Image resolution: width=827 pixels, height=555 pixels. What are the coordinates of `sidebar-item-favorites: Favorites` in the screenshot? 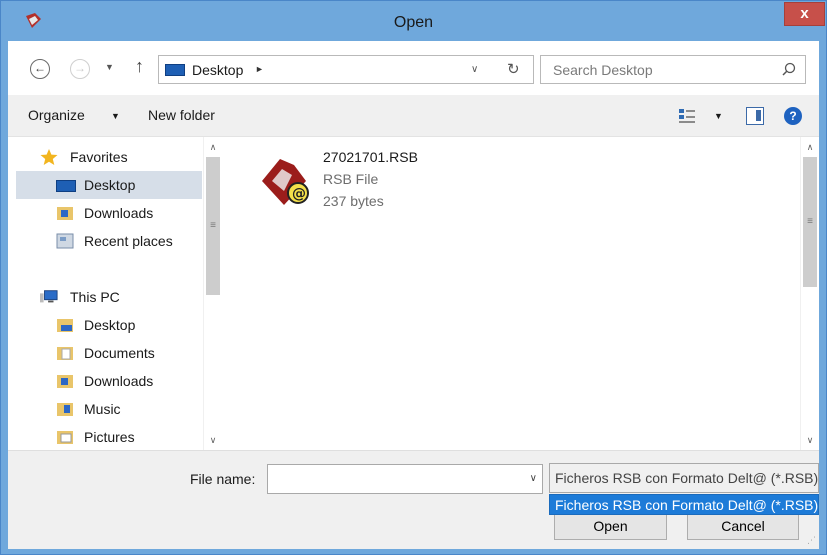 It's located at (116, 157).